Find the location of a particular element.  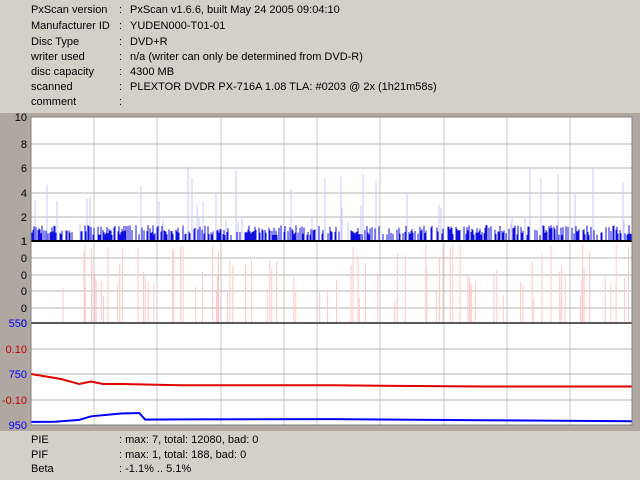

summary-key: PIF is located at coordinates (40, 455).